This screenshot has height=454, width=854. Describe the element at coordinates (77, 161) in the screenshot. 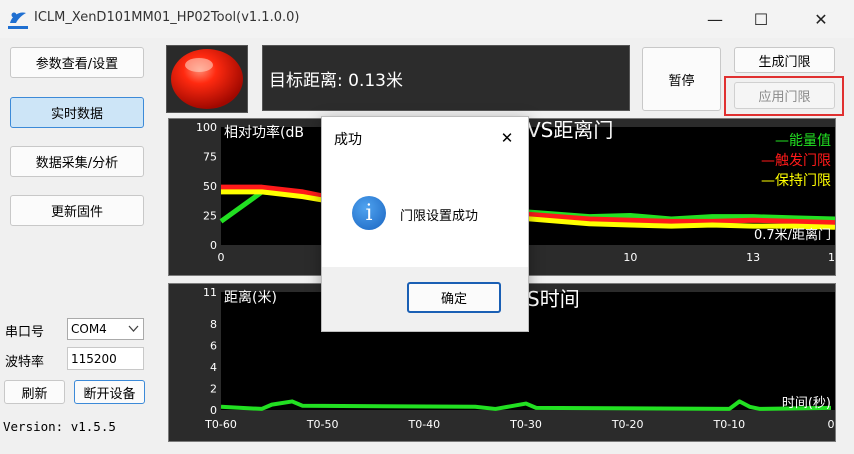

I see `collect-analyze-button: 数据采集/分析` at that location.